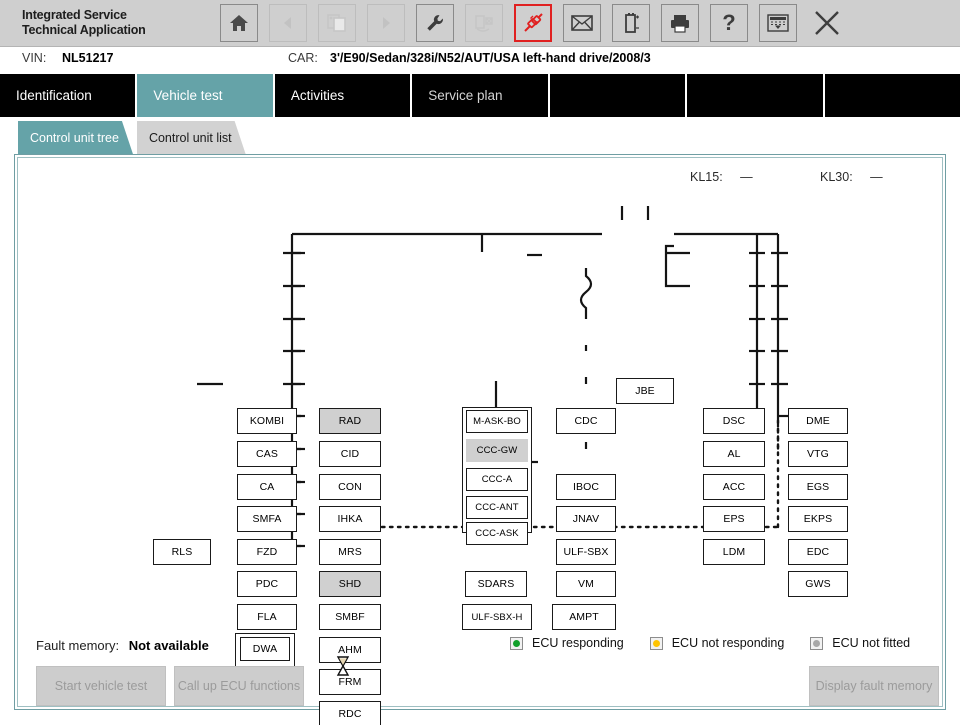 The width and height of the screenshot is (960, 725). I want to click on node-rls: RLS, so click(182, 552).